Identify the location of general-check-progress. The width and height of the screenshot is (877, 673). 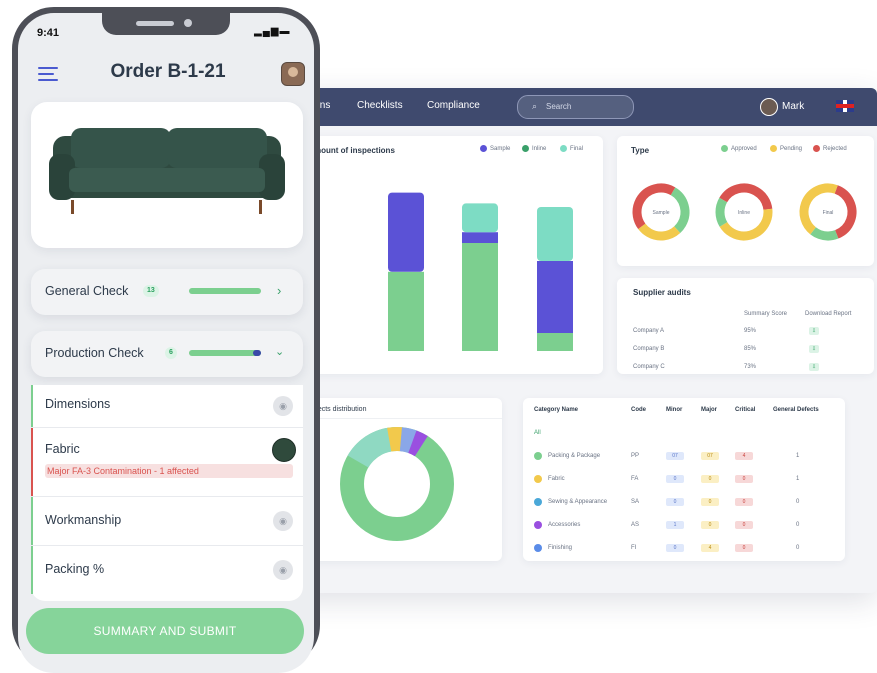
(225, 291).